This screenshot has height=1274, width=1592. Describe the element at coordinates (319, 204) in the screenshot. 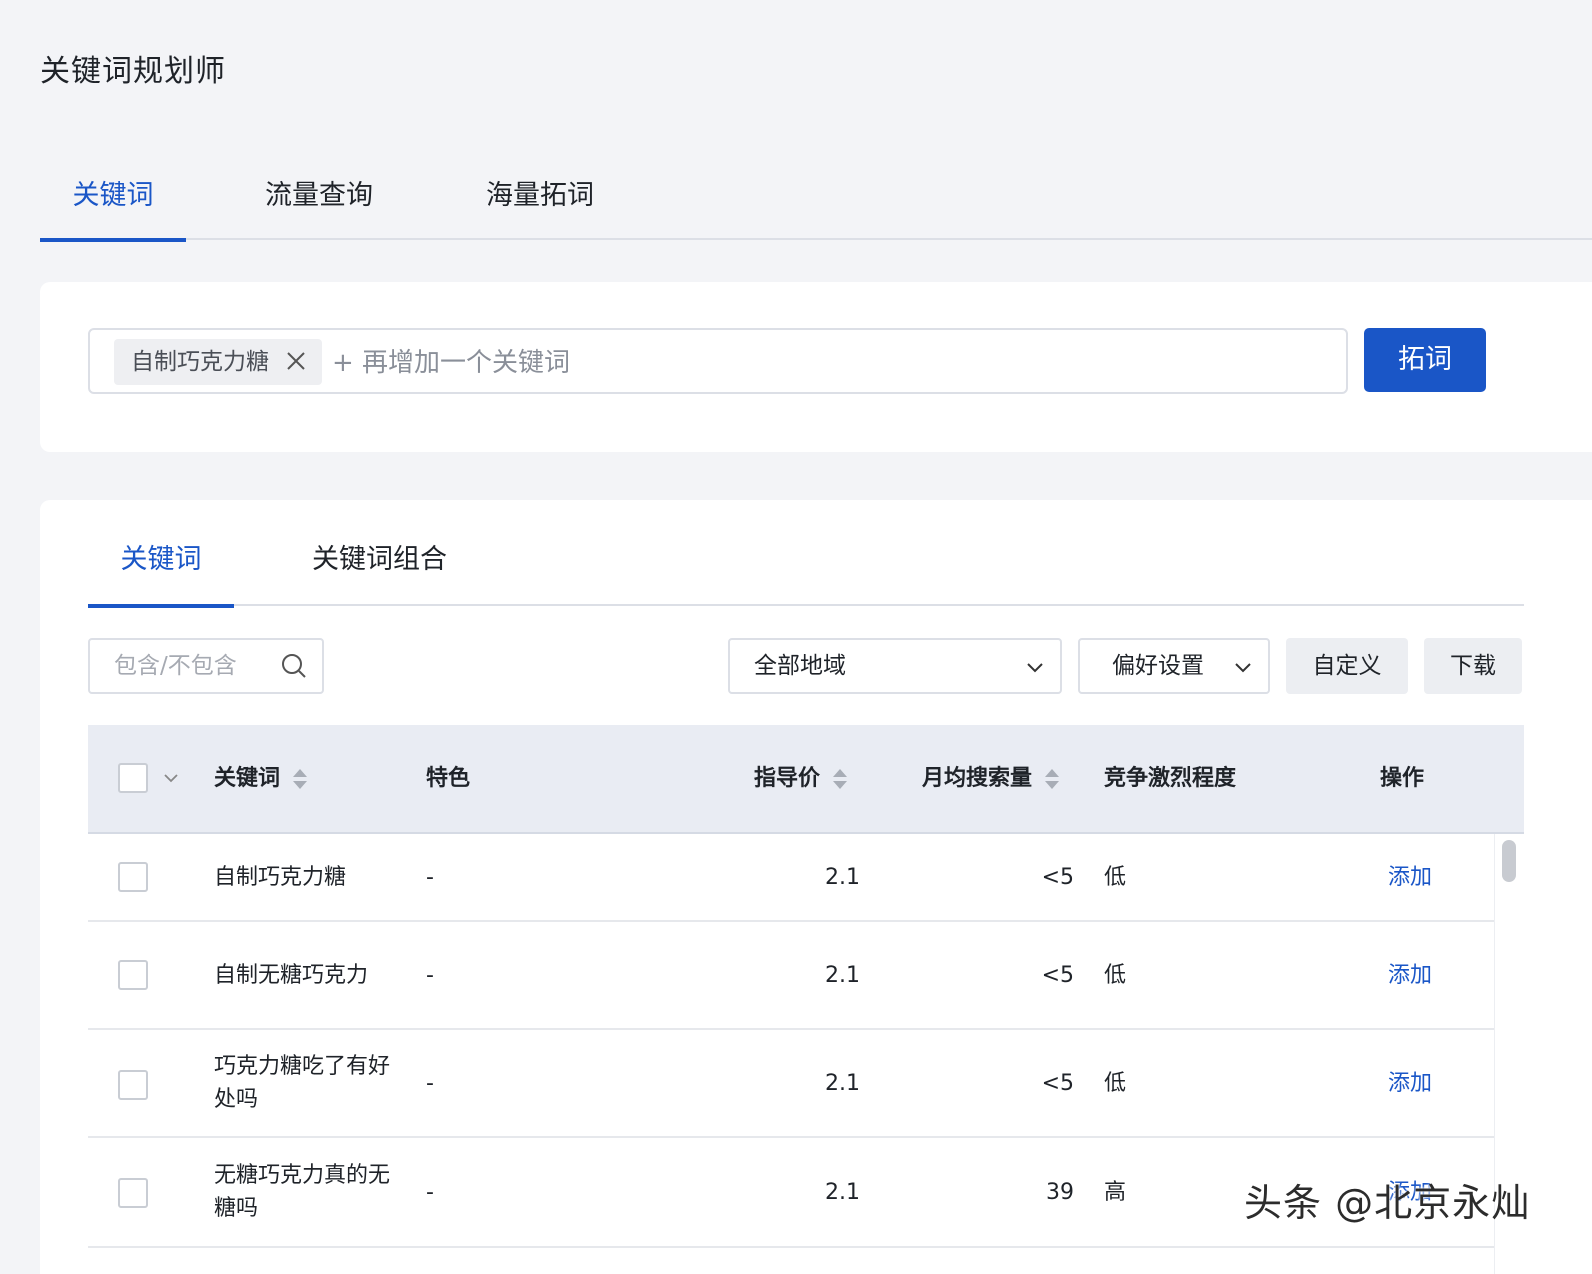

I see `tab-traffic-query: 流量查询` at that location.